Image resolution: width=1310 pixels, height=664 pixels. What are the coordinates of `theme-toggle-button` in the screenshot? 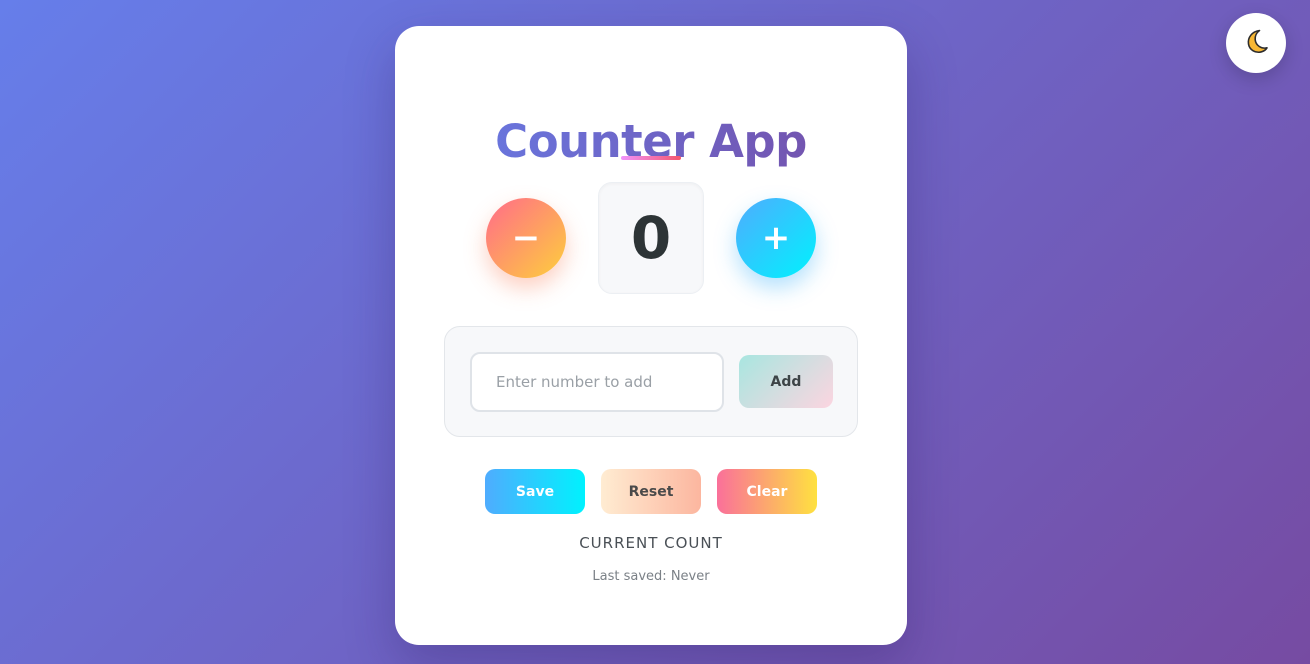 It's located at (1256, 43).